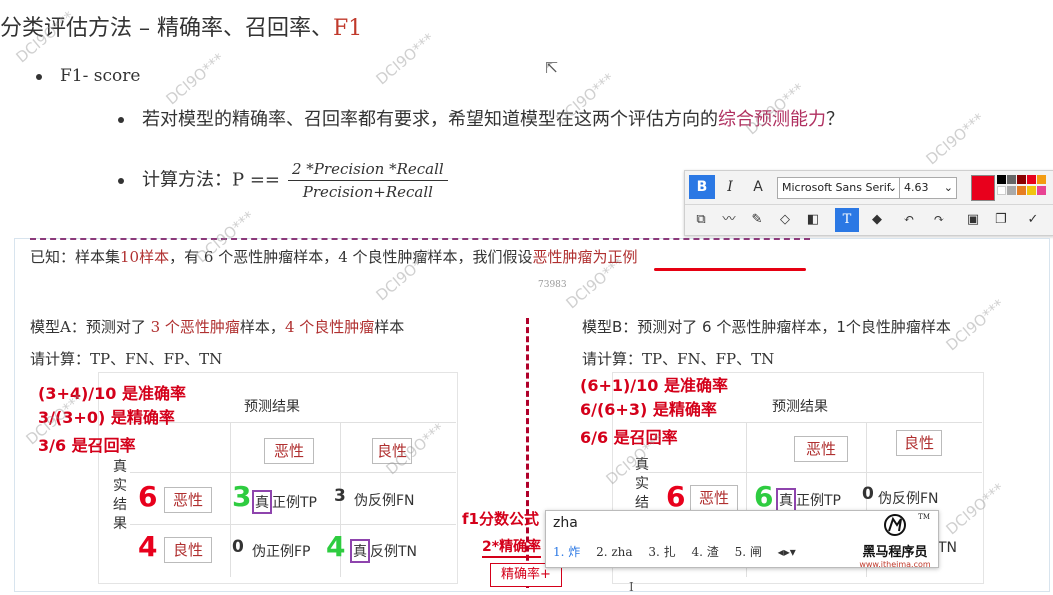 The image size is (1053, 595). What do you see at coordinates (895, 541) in the screenshot?
I see `itheima-logo: TM 黑马程序员 www.itheima.com` at bounding box center [895, 541].